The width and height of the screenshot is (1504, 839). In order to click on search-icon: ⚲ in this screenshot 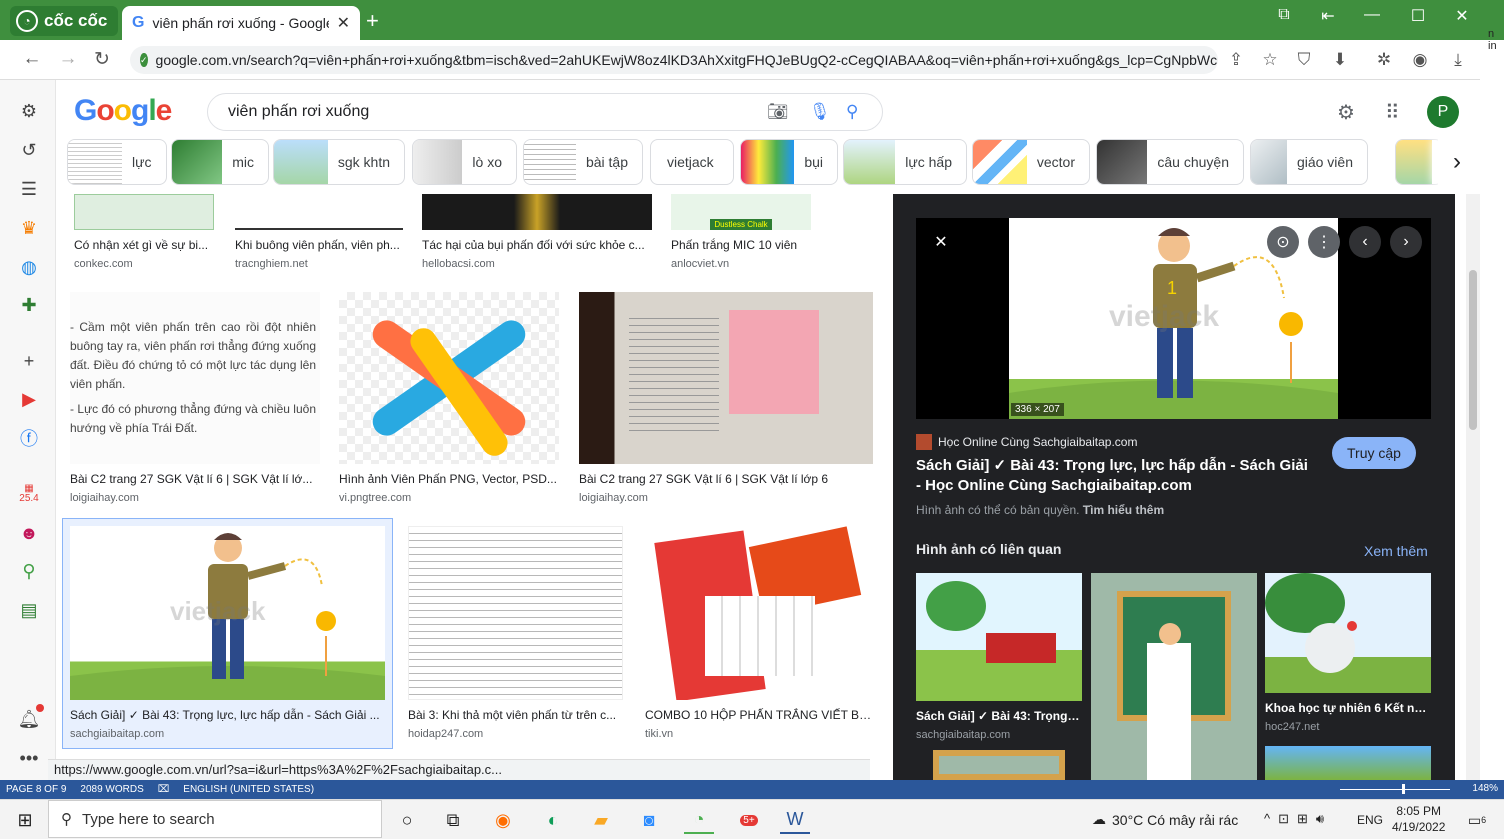, I will do `click(852, 112)`.